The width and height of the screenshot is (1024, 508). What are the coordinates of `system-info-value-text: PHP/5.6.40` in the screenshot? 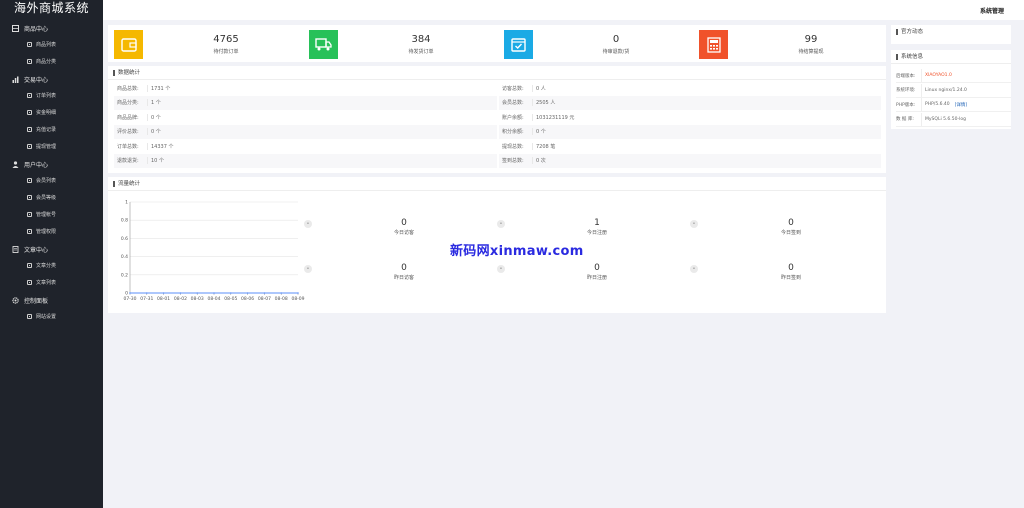 It's located at (937, 104).